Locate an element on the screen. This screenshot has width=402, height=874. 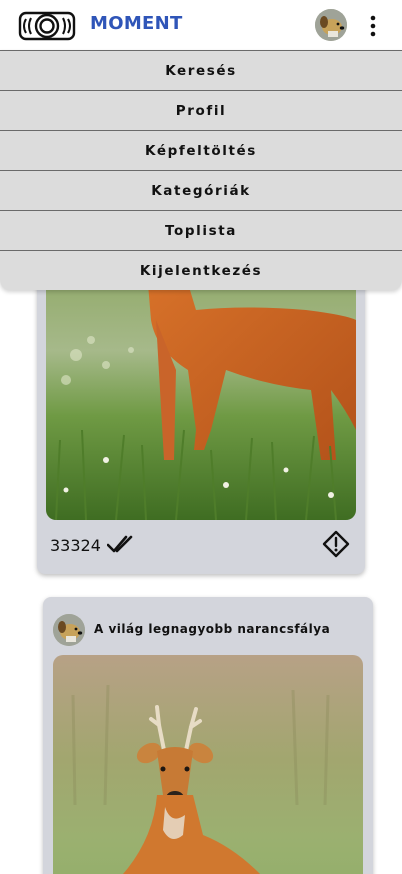
kebab-menu-icon is located at coordinates (373, 26).